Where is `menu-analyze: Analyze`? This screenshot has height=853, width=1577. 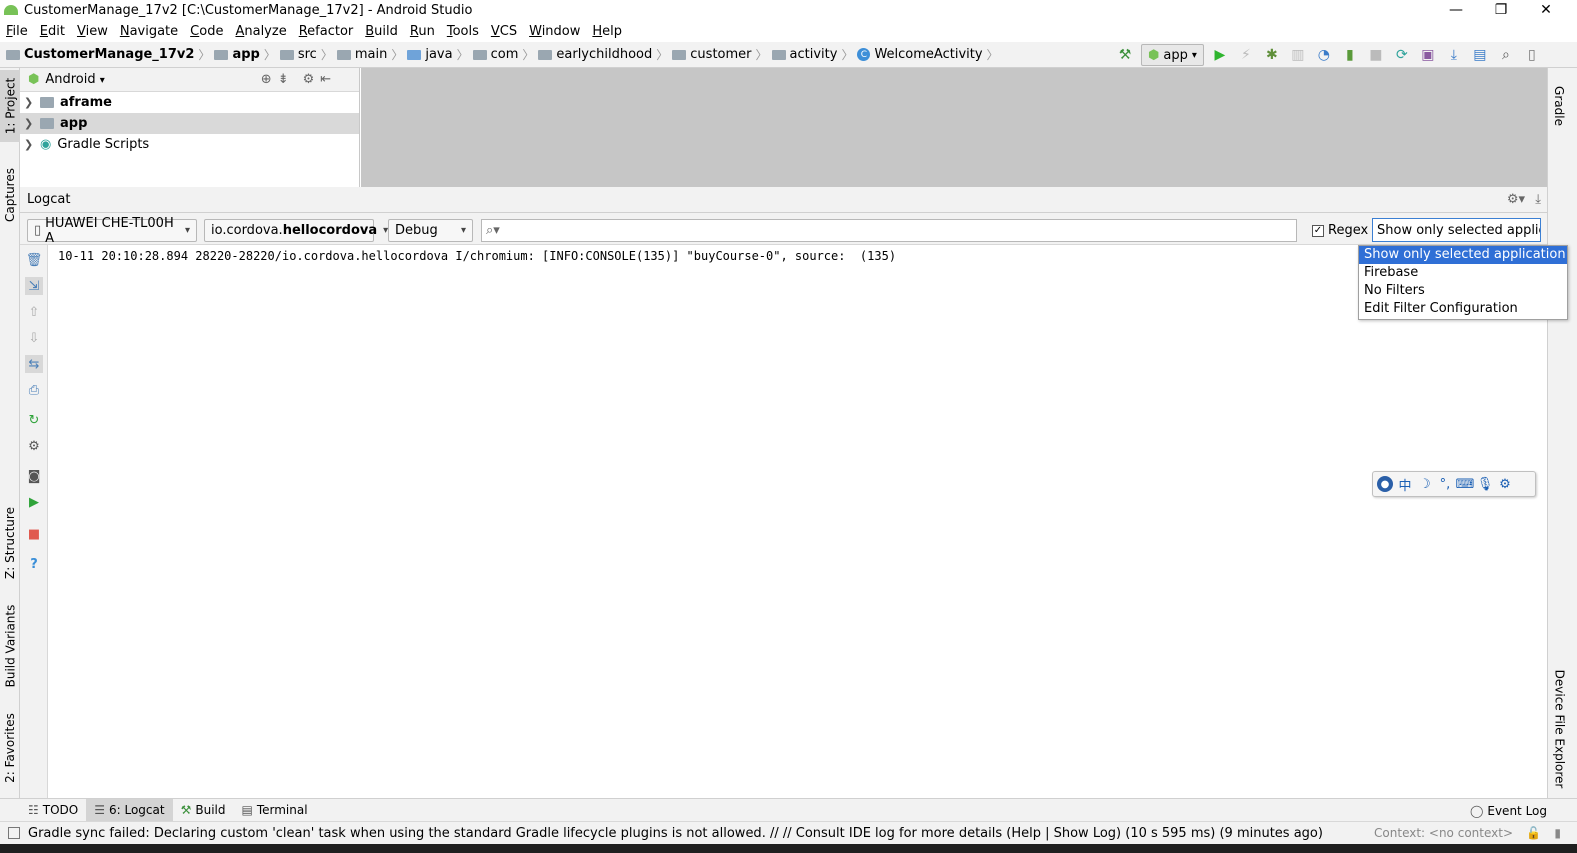
menu-analyze: Analyze is located at coordinates (260, 31).